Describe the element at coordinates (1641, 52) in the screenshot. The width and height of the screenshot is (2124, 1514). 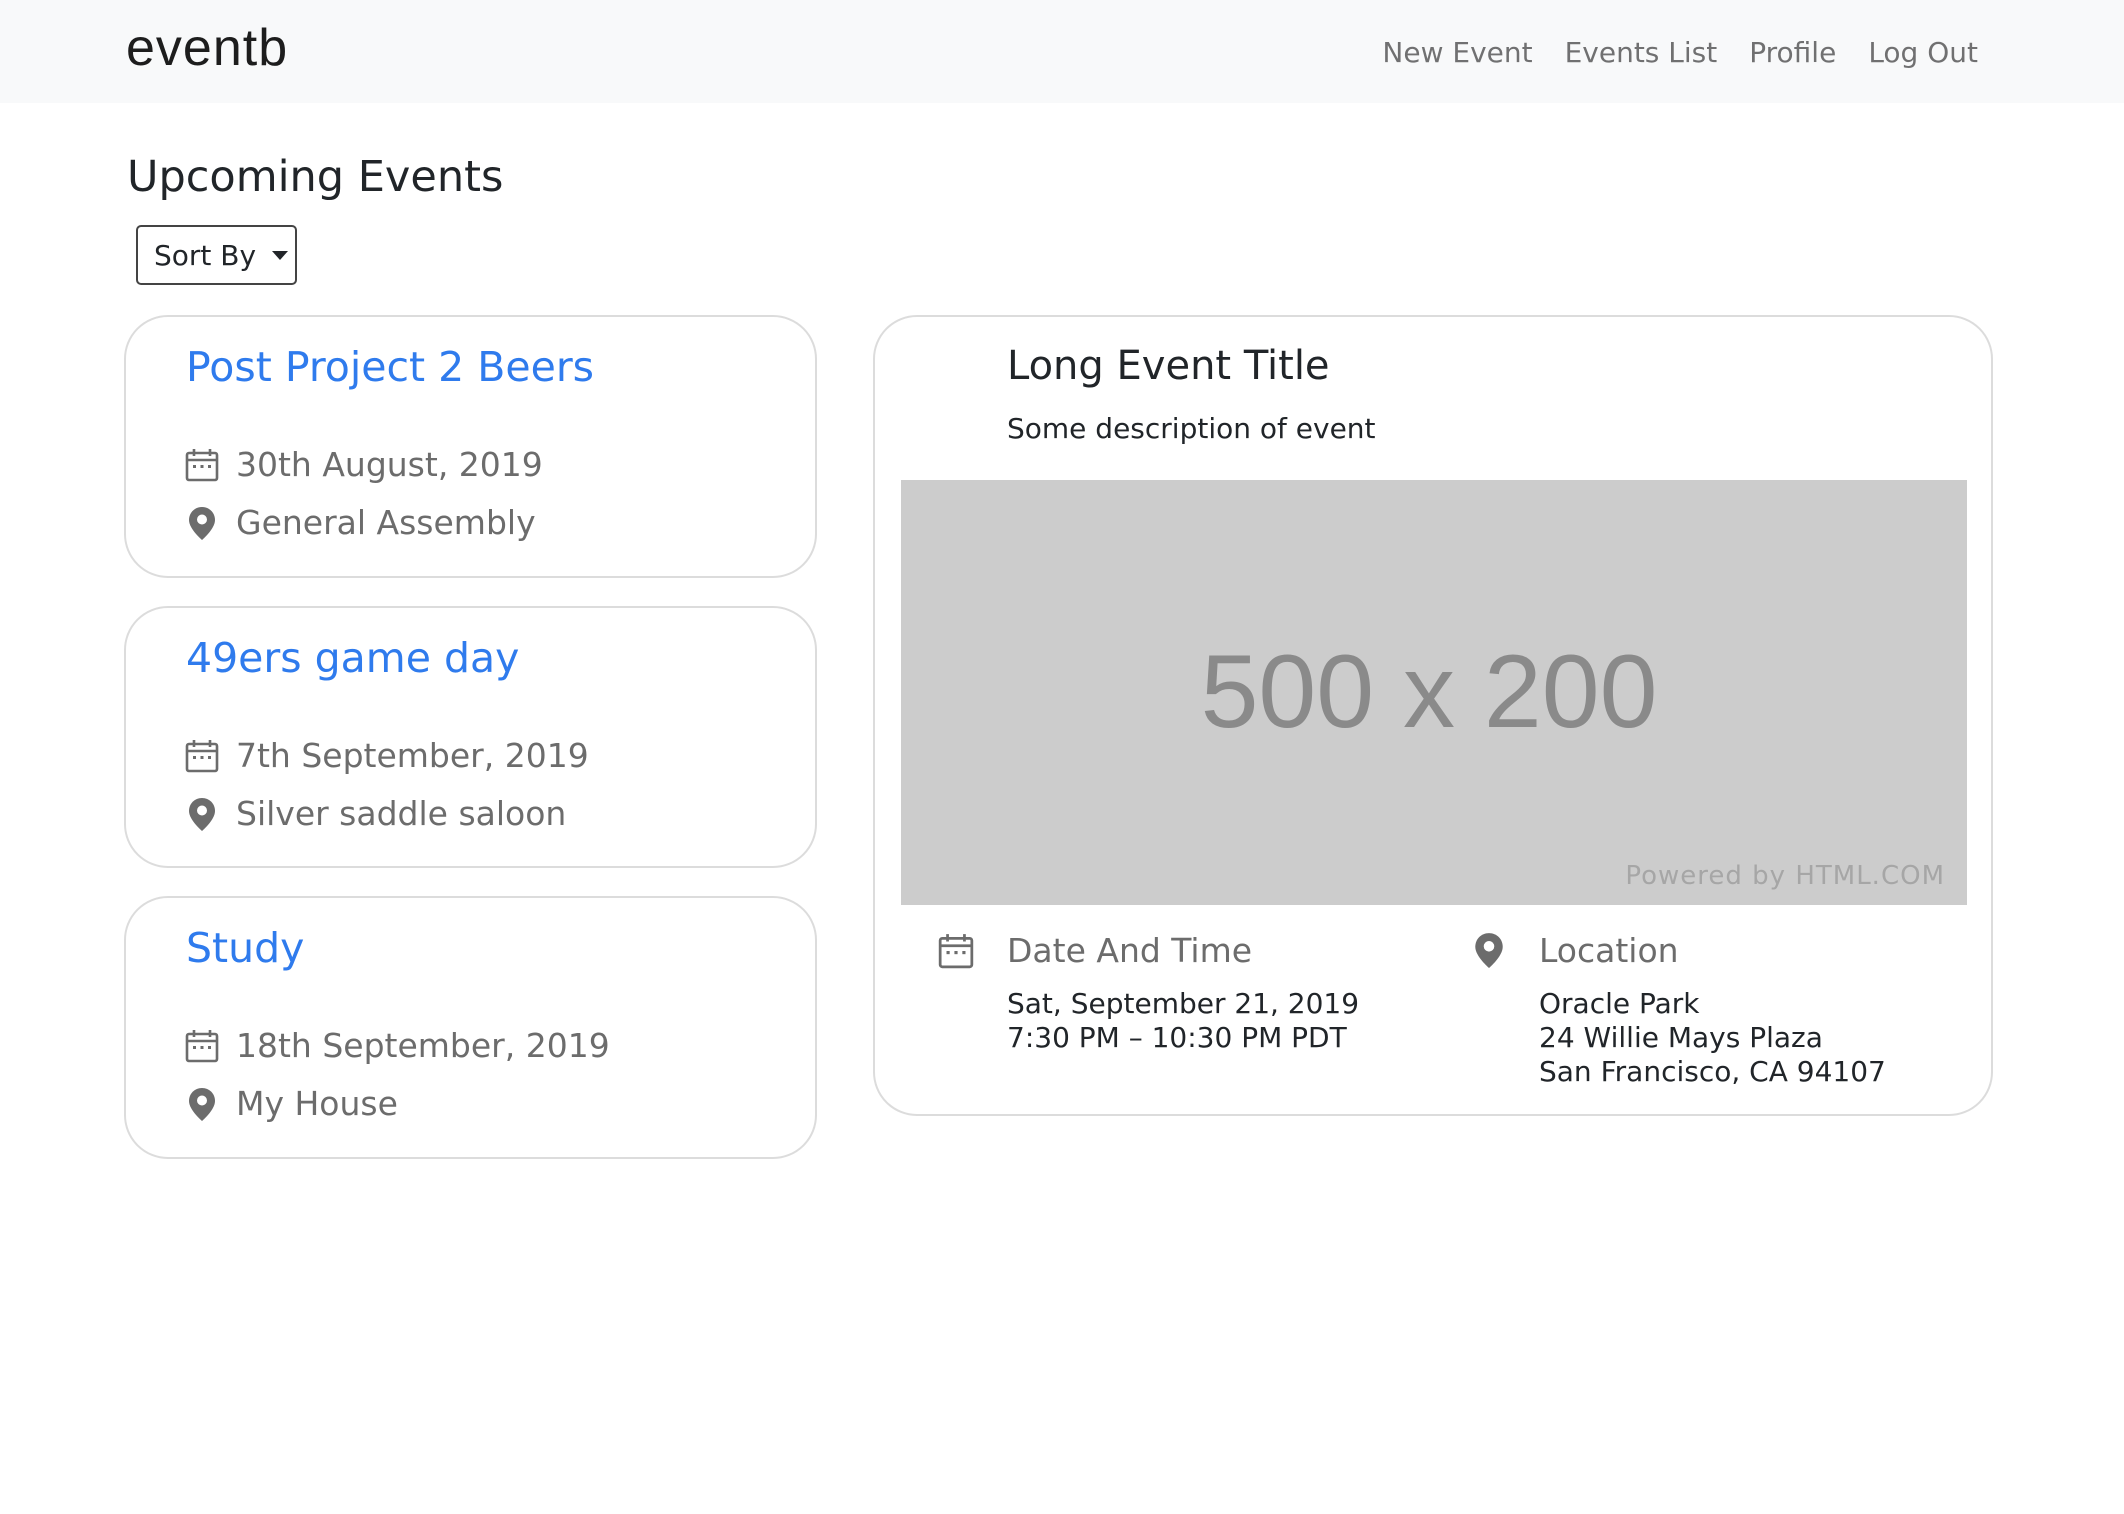
I see `nav-events-list: Events List` at that location.